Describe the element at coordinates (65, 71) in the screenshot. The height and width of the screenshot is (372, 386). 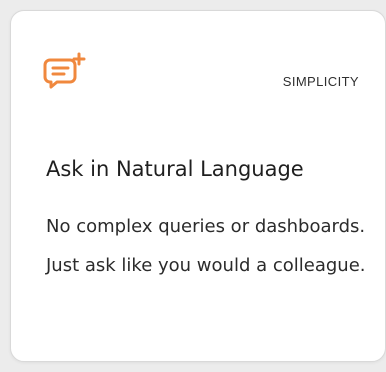
I see `chat-plus-icon` at that location.